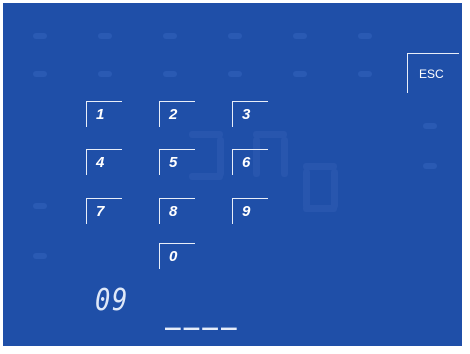  I want to click on key-7-button: 7, so click(104, 211).